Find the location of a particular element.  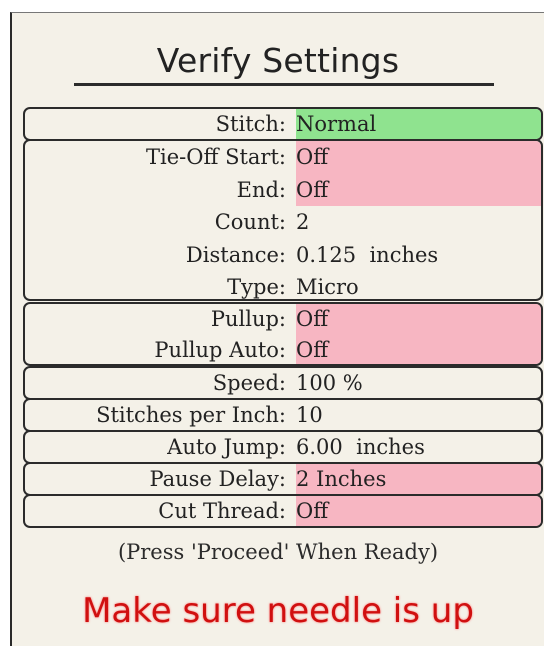

dialog-title: Verify Settings is located at coordinates (278, 60).